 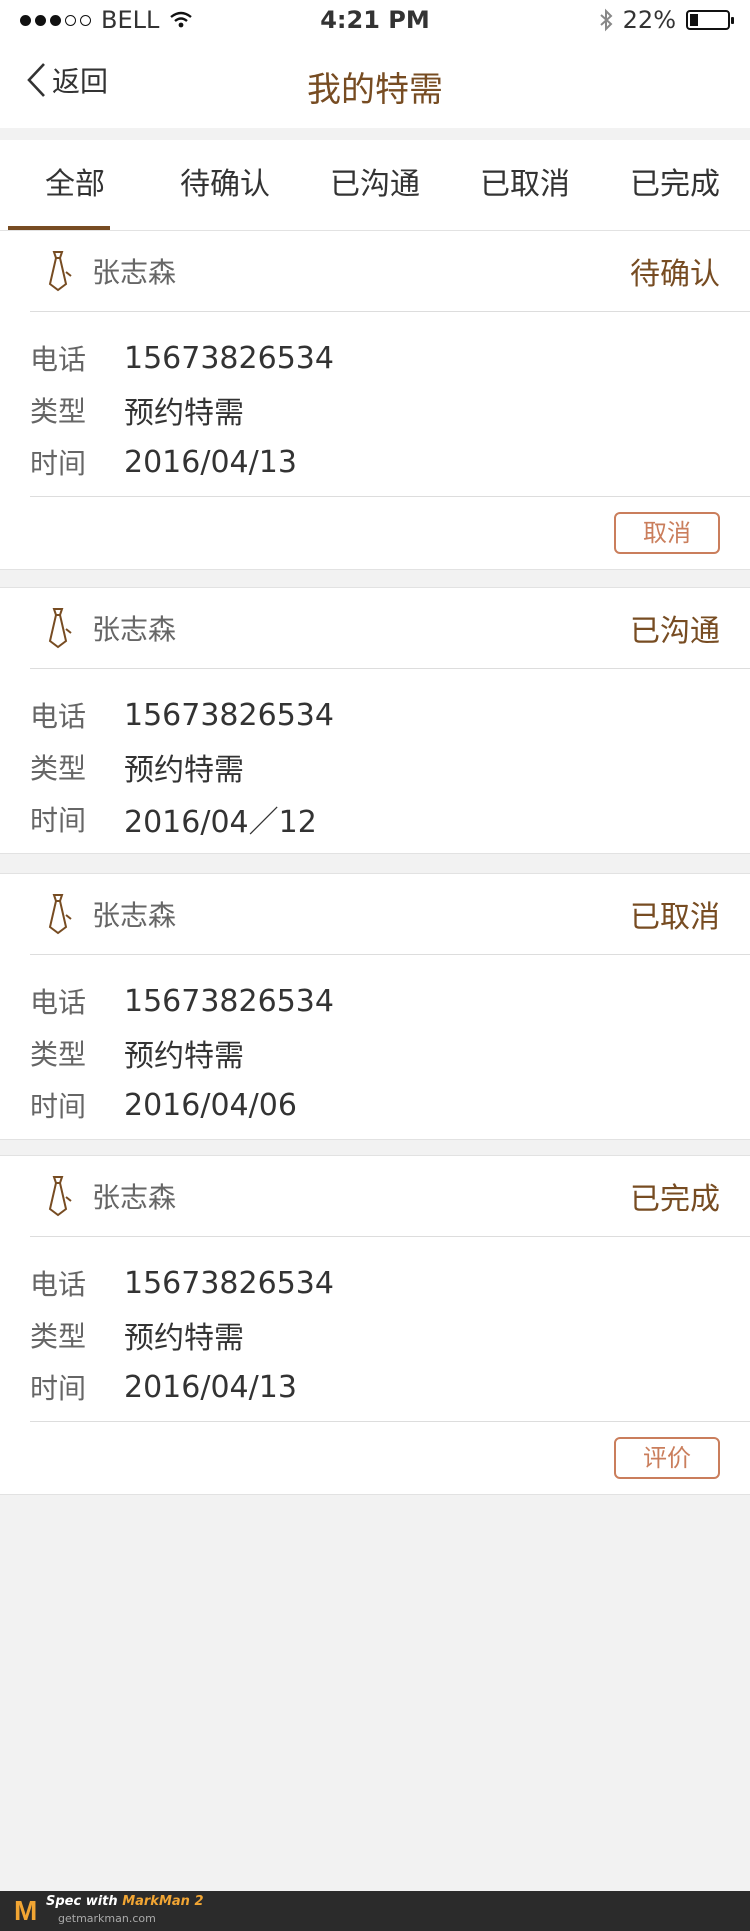 I want to click on card-footer: 取消, so click(x=390, y=532).